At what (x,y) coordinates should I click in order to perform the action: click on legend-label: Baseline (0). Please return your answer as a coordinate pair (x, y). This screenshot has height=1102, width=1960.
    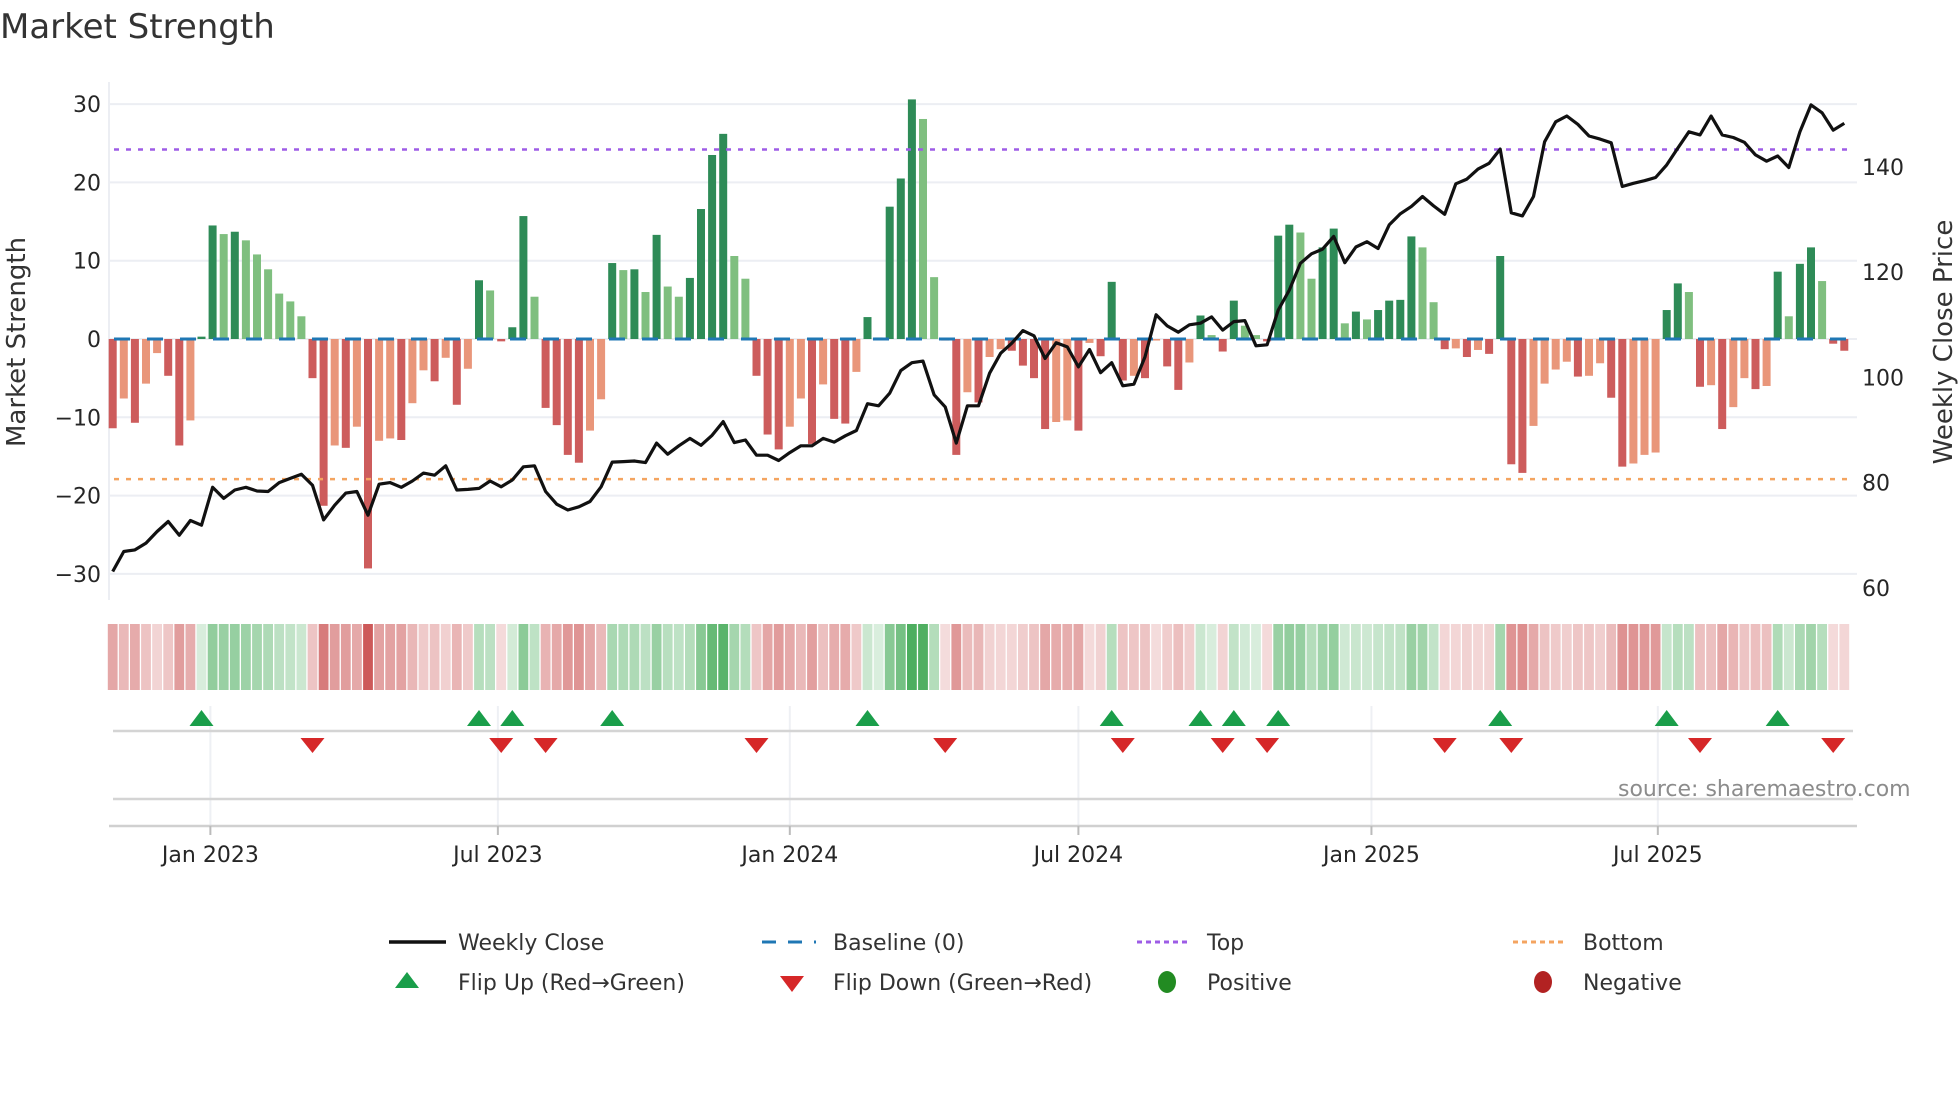
    Looking at the image, I should click on (898, 943).